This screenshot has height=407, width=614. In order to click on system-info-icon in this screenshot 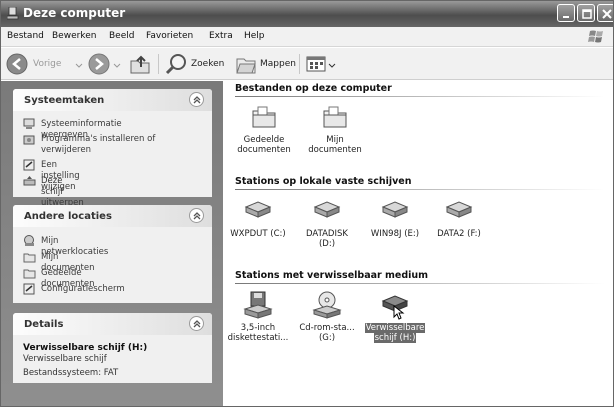, I will do `click(29, 123)`.